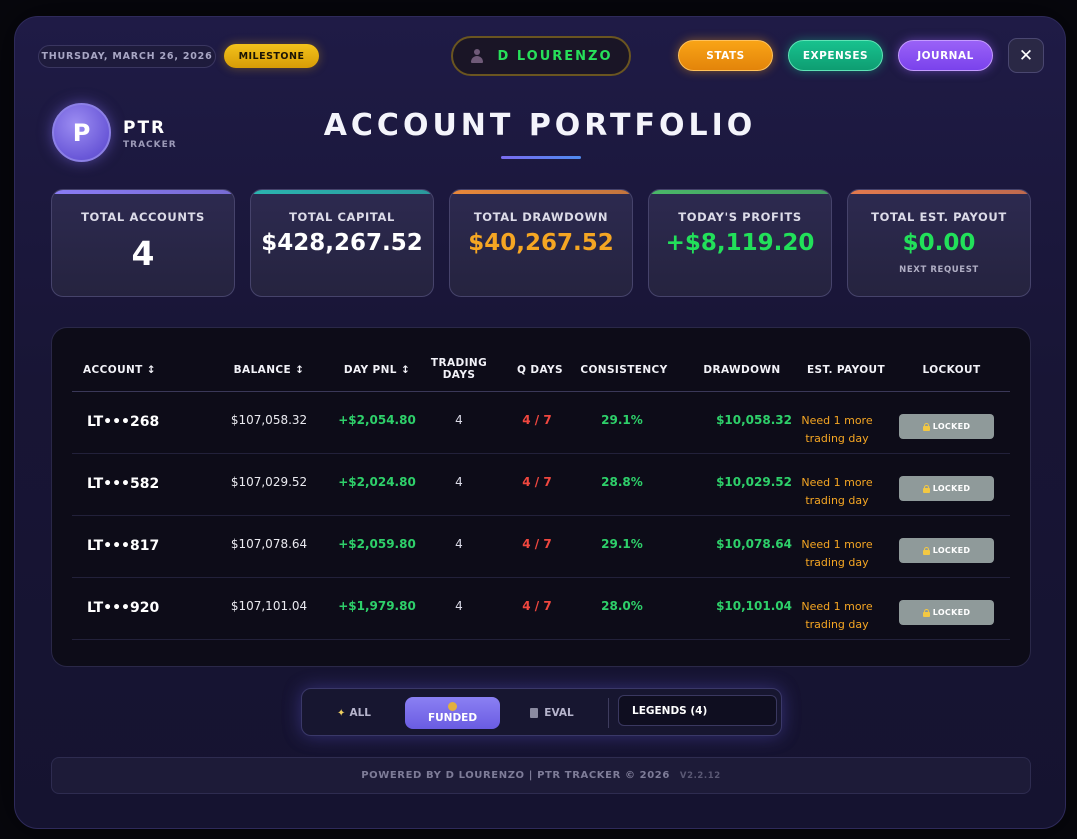 This screenshot has height=839, width=1077. Describe the element at coordinates (939, 217) in the screenshot. I see `stat-label: TOTAL EST. PAYOUT` at that location.